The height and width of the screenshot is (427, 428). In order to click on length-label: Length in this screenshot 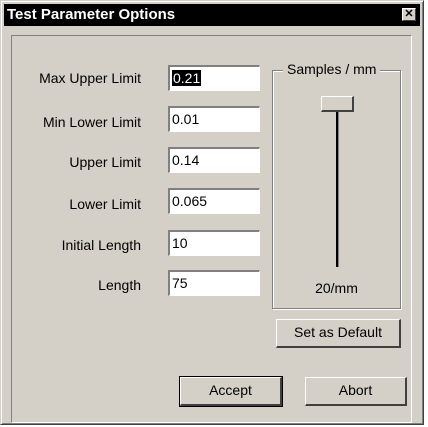, I will do `click(119, 285)`.